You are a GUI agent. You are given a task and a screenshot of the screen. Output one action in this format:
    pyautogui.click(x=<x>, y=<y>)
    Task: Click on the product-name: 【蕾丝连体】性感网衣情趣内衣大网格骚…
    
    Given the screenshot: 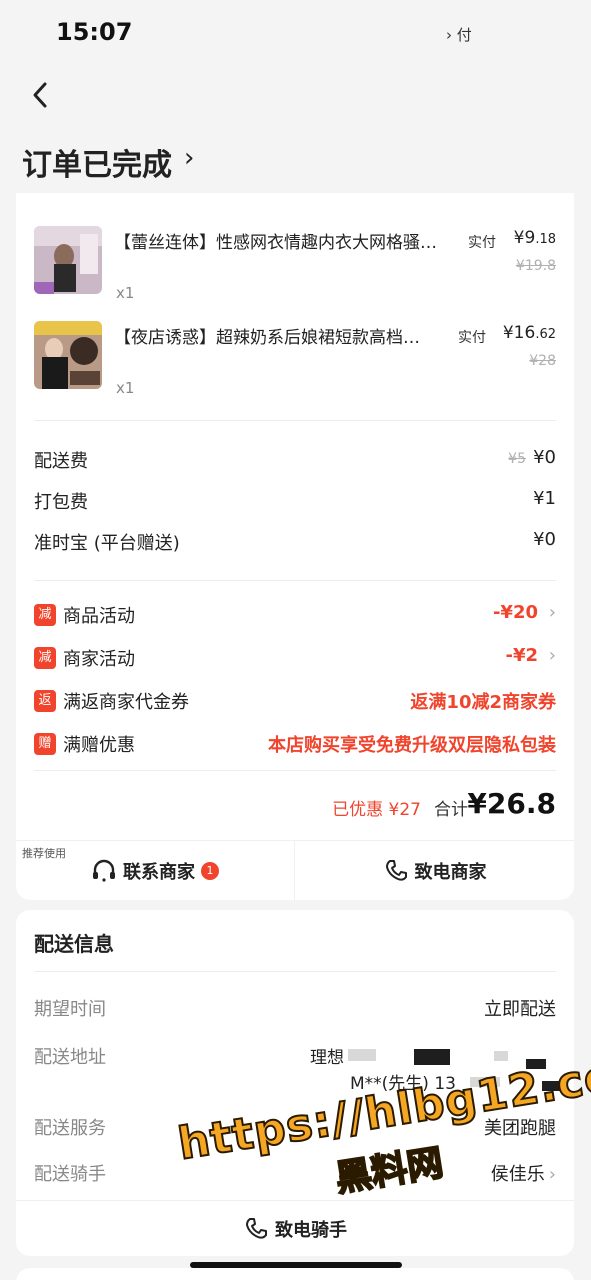 What is the action you would take?
    pyautogui.click(x=275, y=243)
    